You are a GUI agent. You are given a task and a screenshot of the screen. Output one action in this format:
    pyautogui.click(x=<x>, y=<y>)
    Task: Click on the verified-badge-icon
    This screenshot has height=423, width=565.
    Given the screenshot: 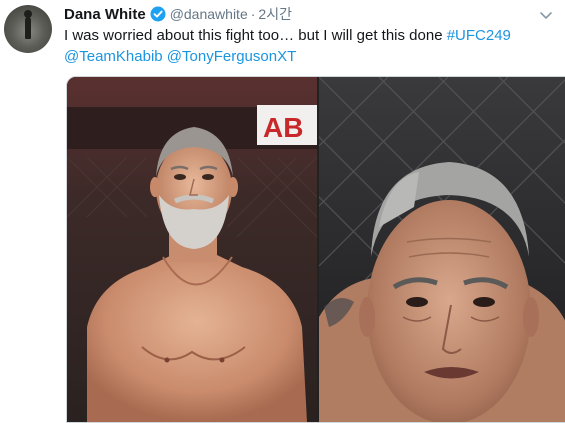 What is the action you would take?
    pyautogui.click(x=158, y=14)
    